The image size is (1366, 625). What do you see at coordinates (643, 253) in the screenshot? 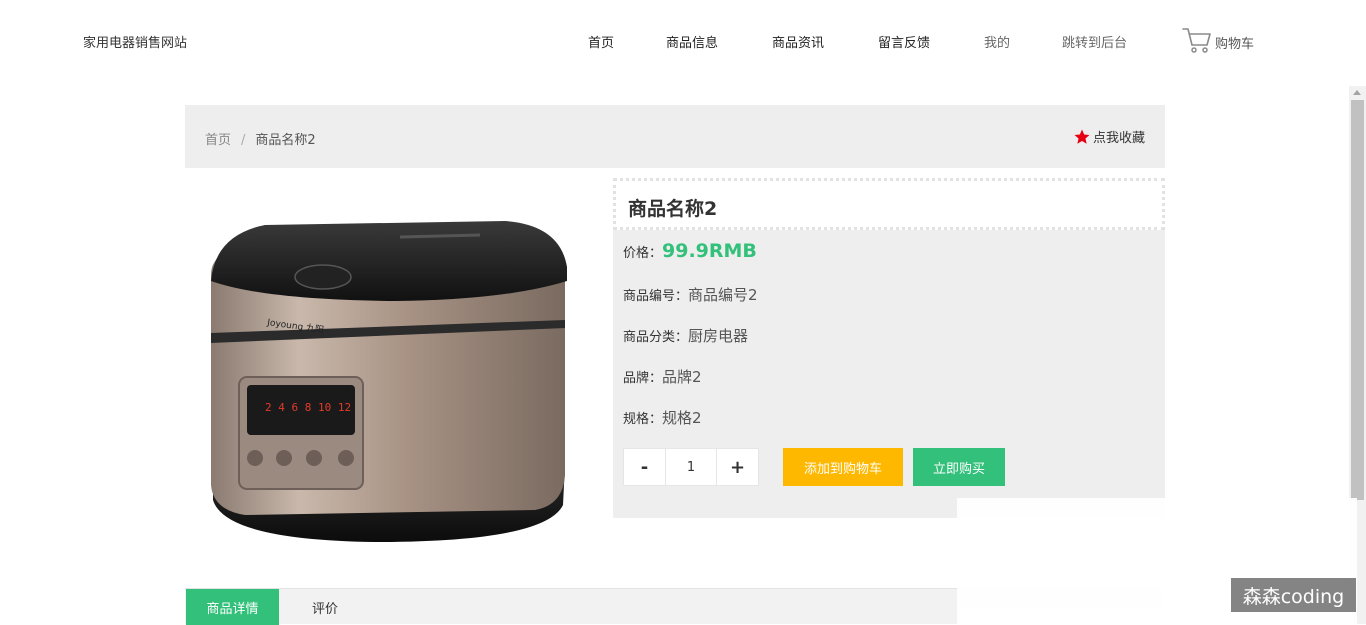
I see `price-label: 价格：` at bounding box center [643, 253].